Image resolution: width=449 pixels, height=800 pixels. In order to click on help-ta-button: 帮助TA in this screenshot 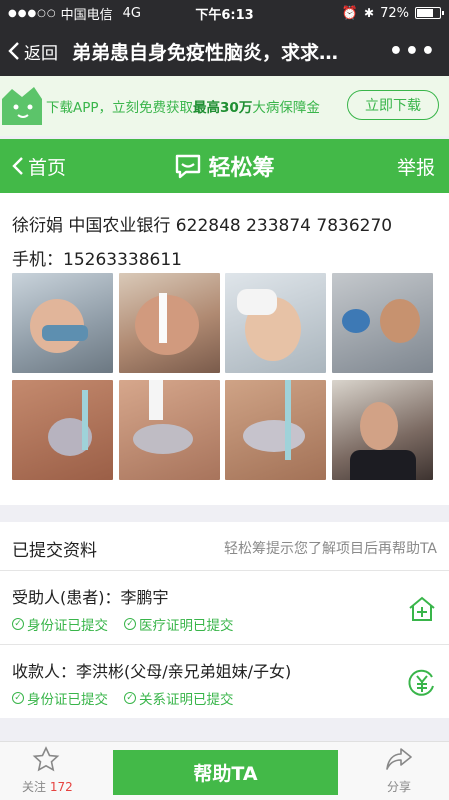, I will do `click(225, 772)`.